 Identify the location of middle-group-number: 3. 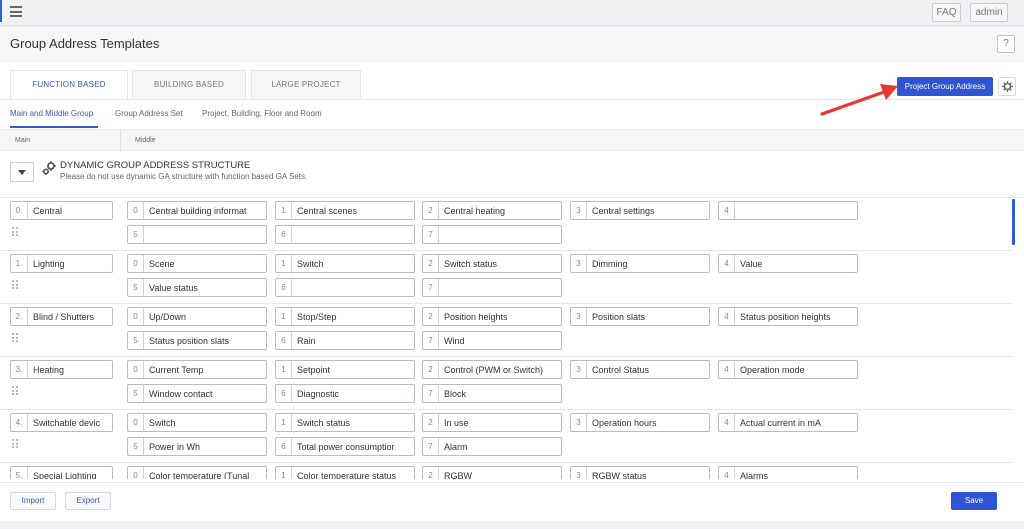
(579, 369).